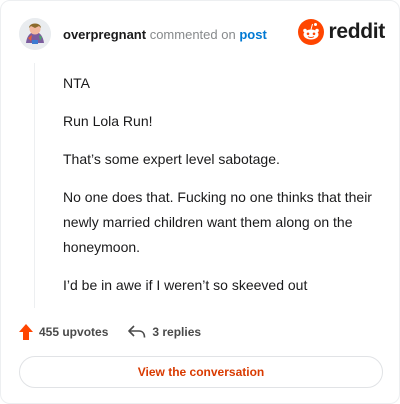 The height and width of the screenshot is (404, 400). What do you see at coordinates (104, 34) in the screenshot?
I see `username-link: overpregnant` at bounding box center [104, 34].